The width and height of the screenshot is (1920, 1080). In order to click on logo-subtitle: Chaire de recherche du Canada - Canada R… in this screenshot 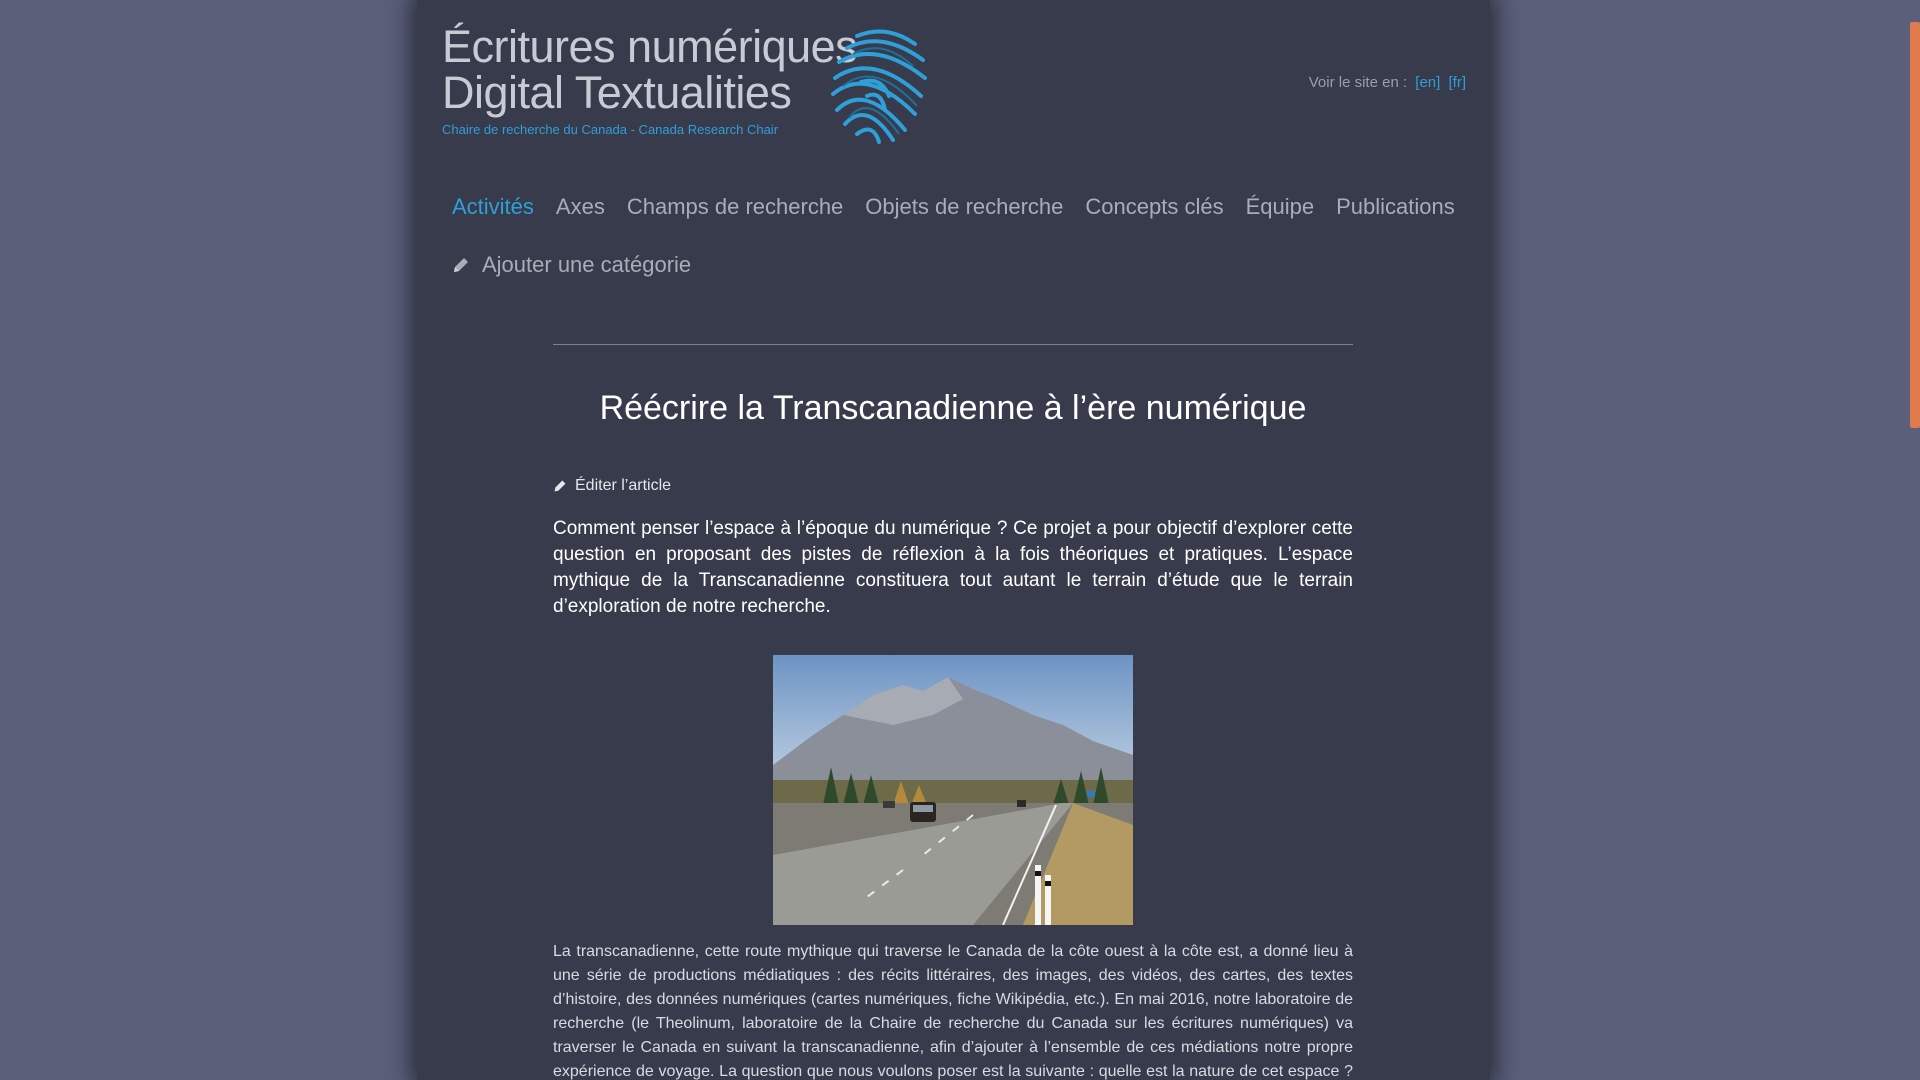, I will do `click(610, 129)`.